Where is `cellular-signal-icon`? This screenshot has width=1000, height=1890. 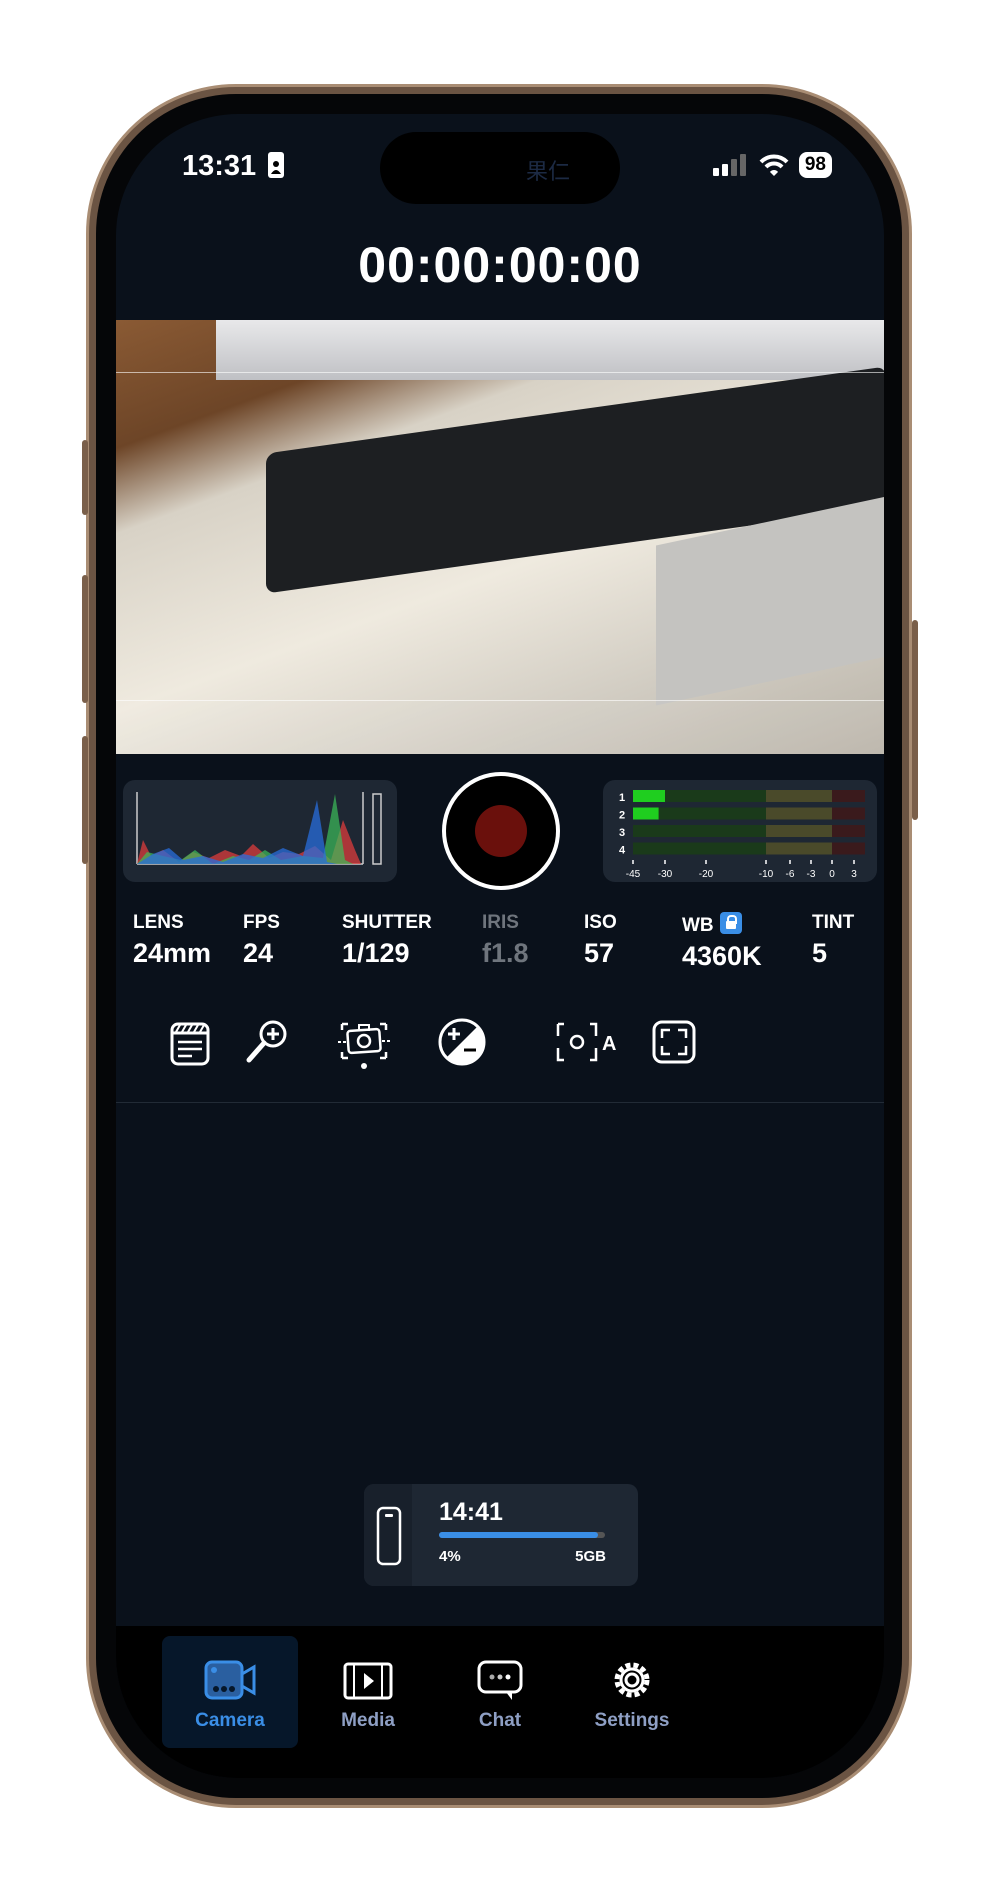
cellular-signal-icon is located at coordinates (729, 165).